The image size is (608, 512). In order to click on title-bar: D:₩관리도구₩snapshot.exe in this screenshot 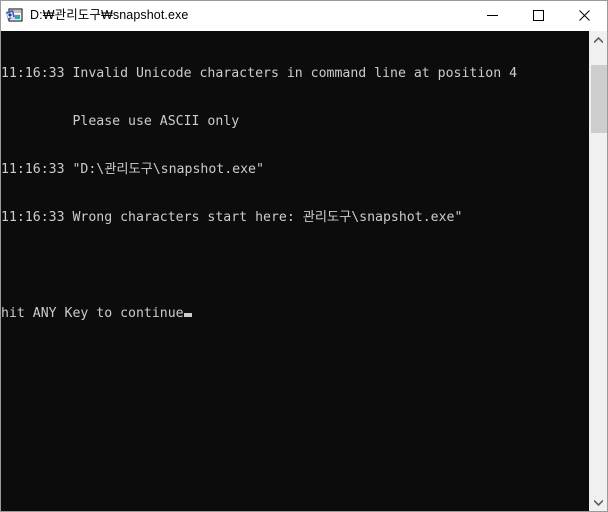, I will do `click(304, 16)`.